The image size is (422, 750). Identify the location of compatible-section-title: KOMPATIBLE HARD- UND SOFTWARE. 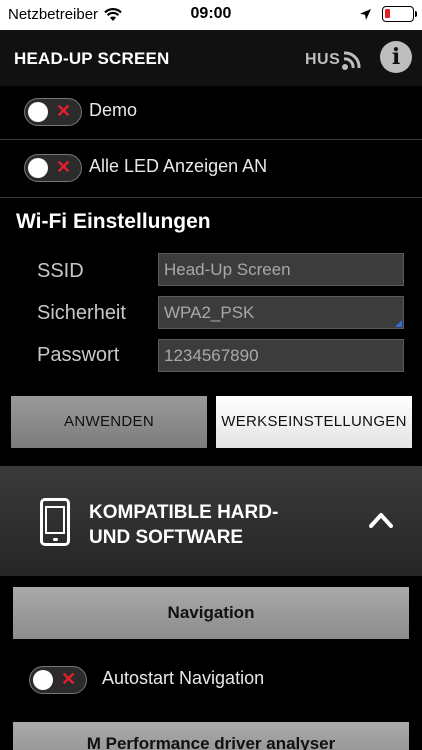
(209, 525).